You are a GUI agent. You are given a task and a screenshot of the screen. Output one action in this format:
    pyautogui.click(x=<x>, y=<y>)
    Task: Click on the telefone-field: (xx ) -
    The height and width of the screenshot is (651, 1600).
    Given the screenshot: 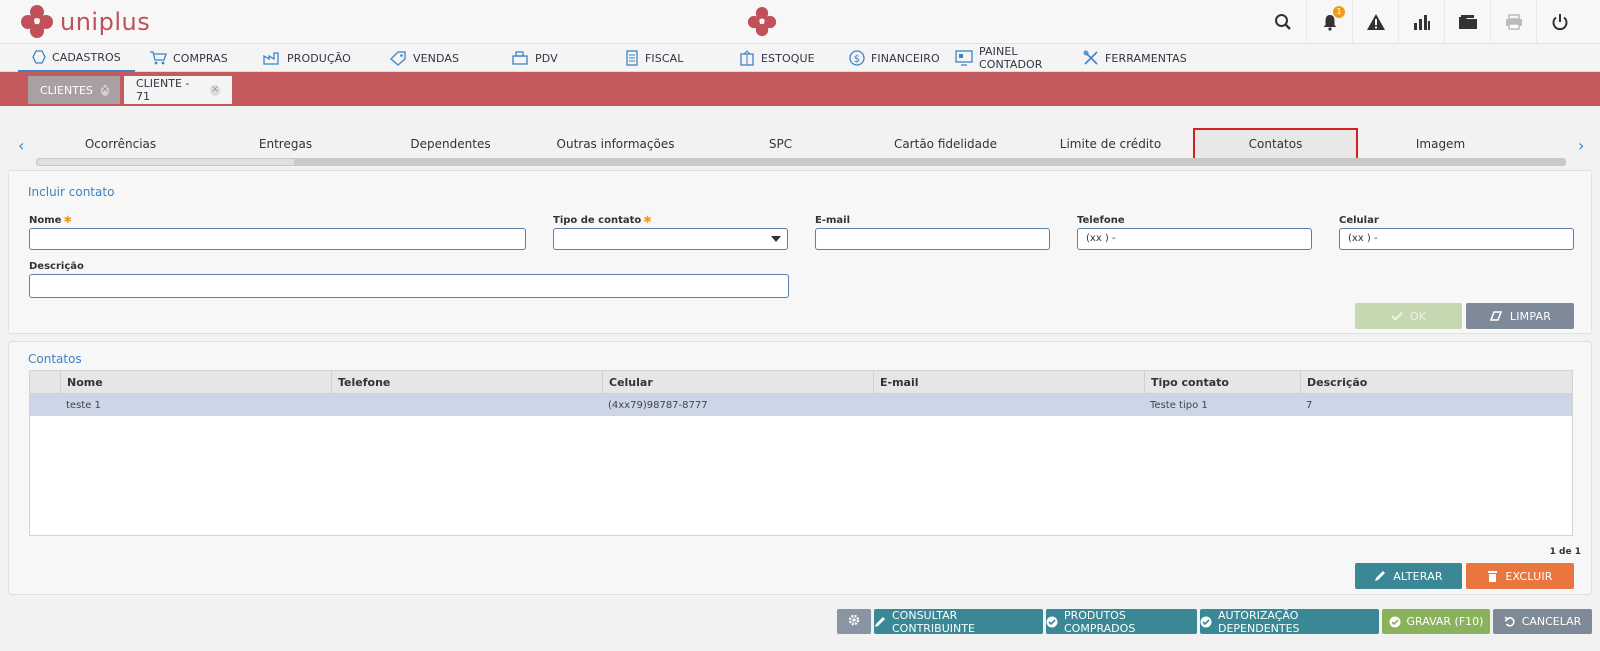 What is the action you would take?
    pyautogui.click(x=1194, y=239)
    